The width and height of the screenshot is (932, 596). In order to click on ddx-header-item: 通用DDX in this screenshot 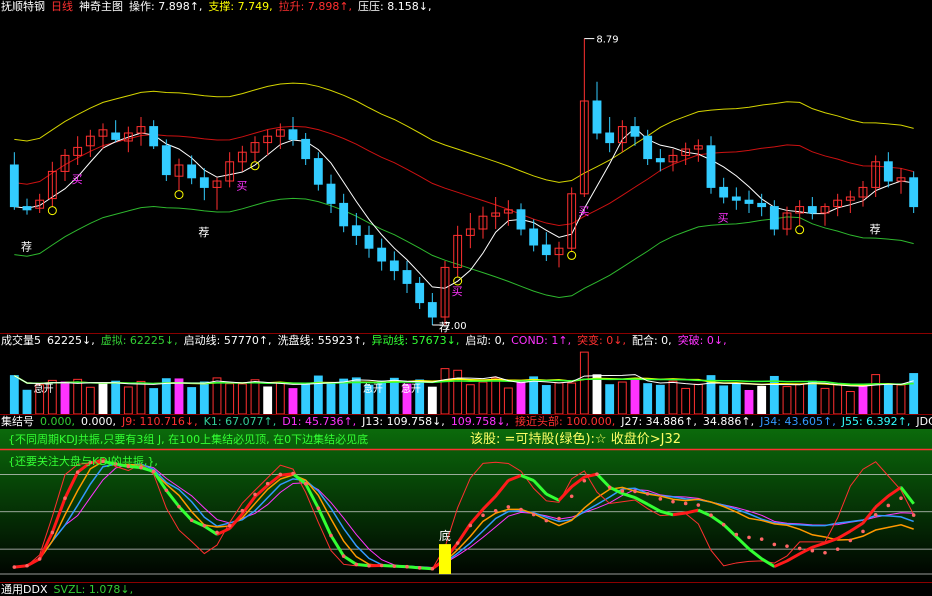, I will do `click(24, 589)`.